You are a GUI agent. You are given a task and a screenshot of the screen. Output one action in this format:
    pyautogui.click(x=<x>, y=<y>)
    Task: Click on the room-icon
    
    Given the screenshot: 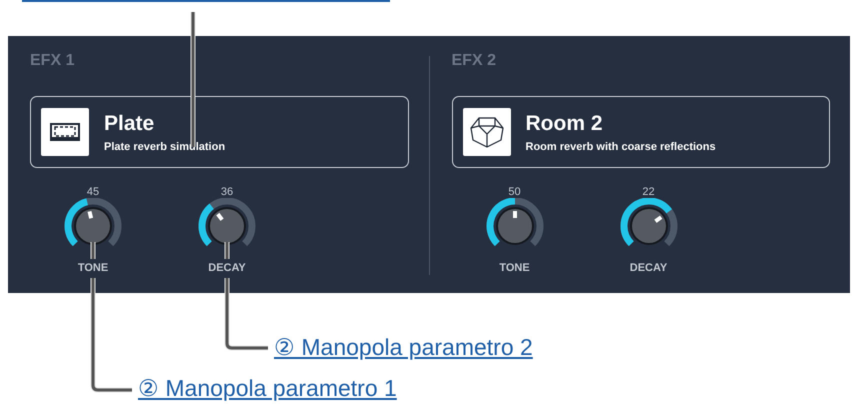 What is the action you would take?
    pyautogui.click(x=487, y=132)
    